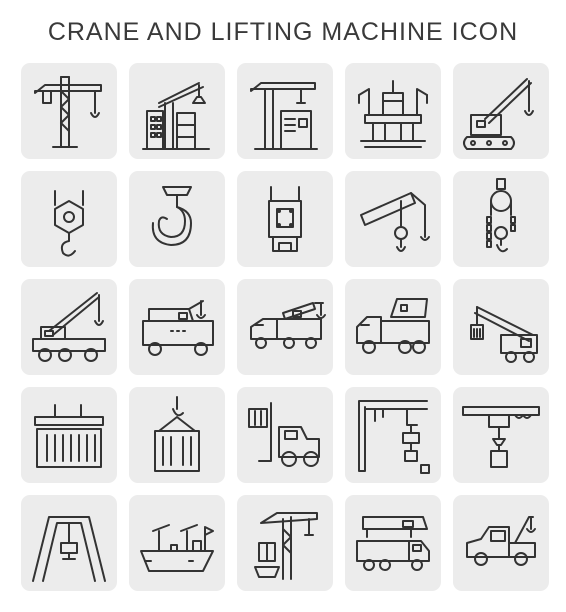 The height and width of the screenshot is (612, 566). Describe the element at coordinates (69, 435) in the screenshot. I see `container-spreader-icon` at that location.